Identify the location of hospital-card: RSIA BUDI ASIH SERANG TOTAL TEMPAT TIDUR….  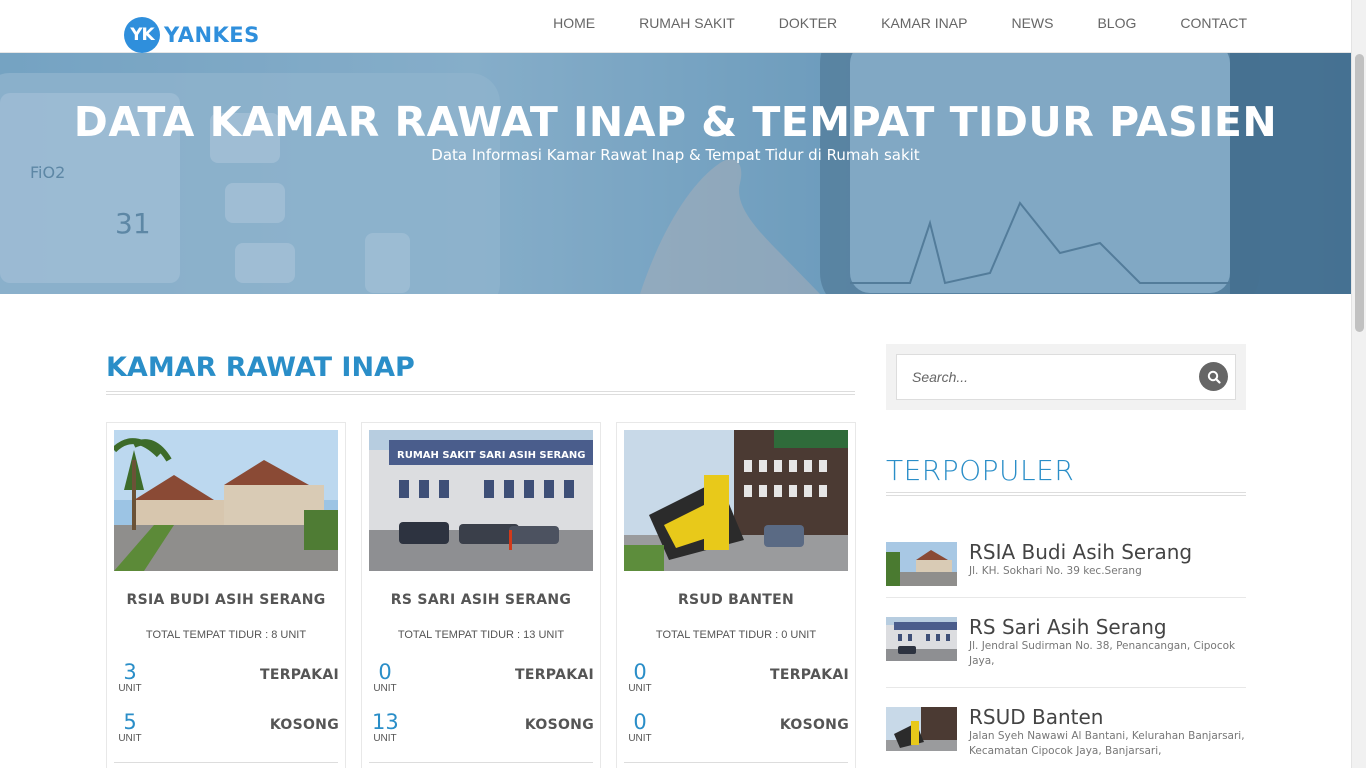
(226, 595).